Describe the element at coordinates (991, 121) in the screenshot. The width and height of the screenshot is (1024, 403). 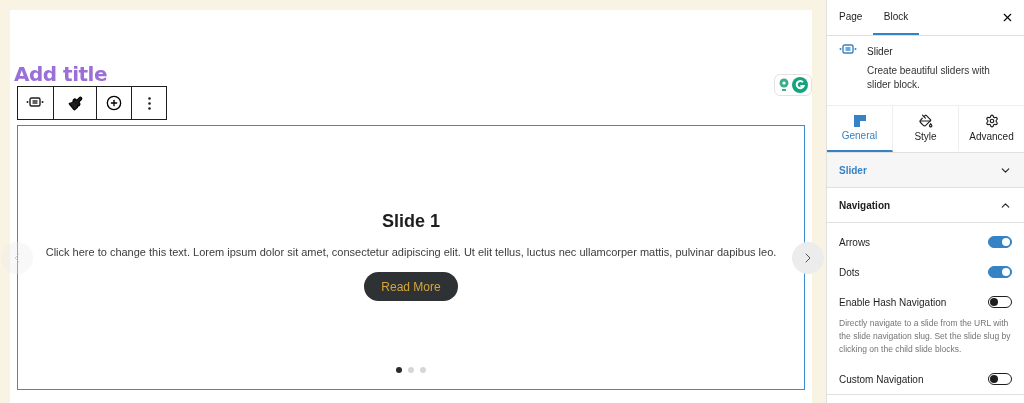
I see `settings-icon` at that location.